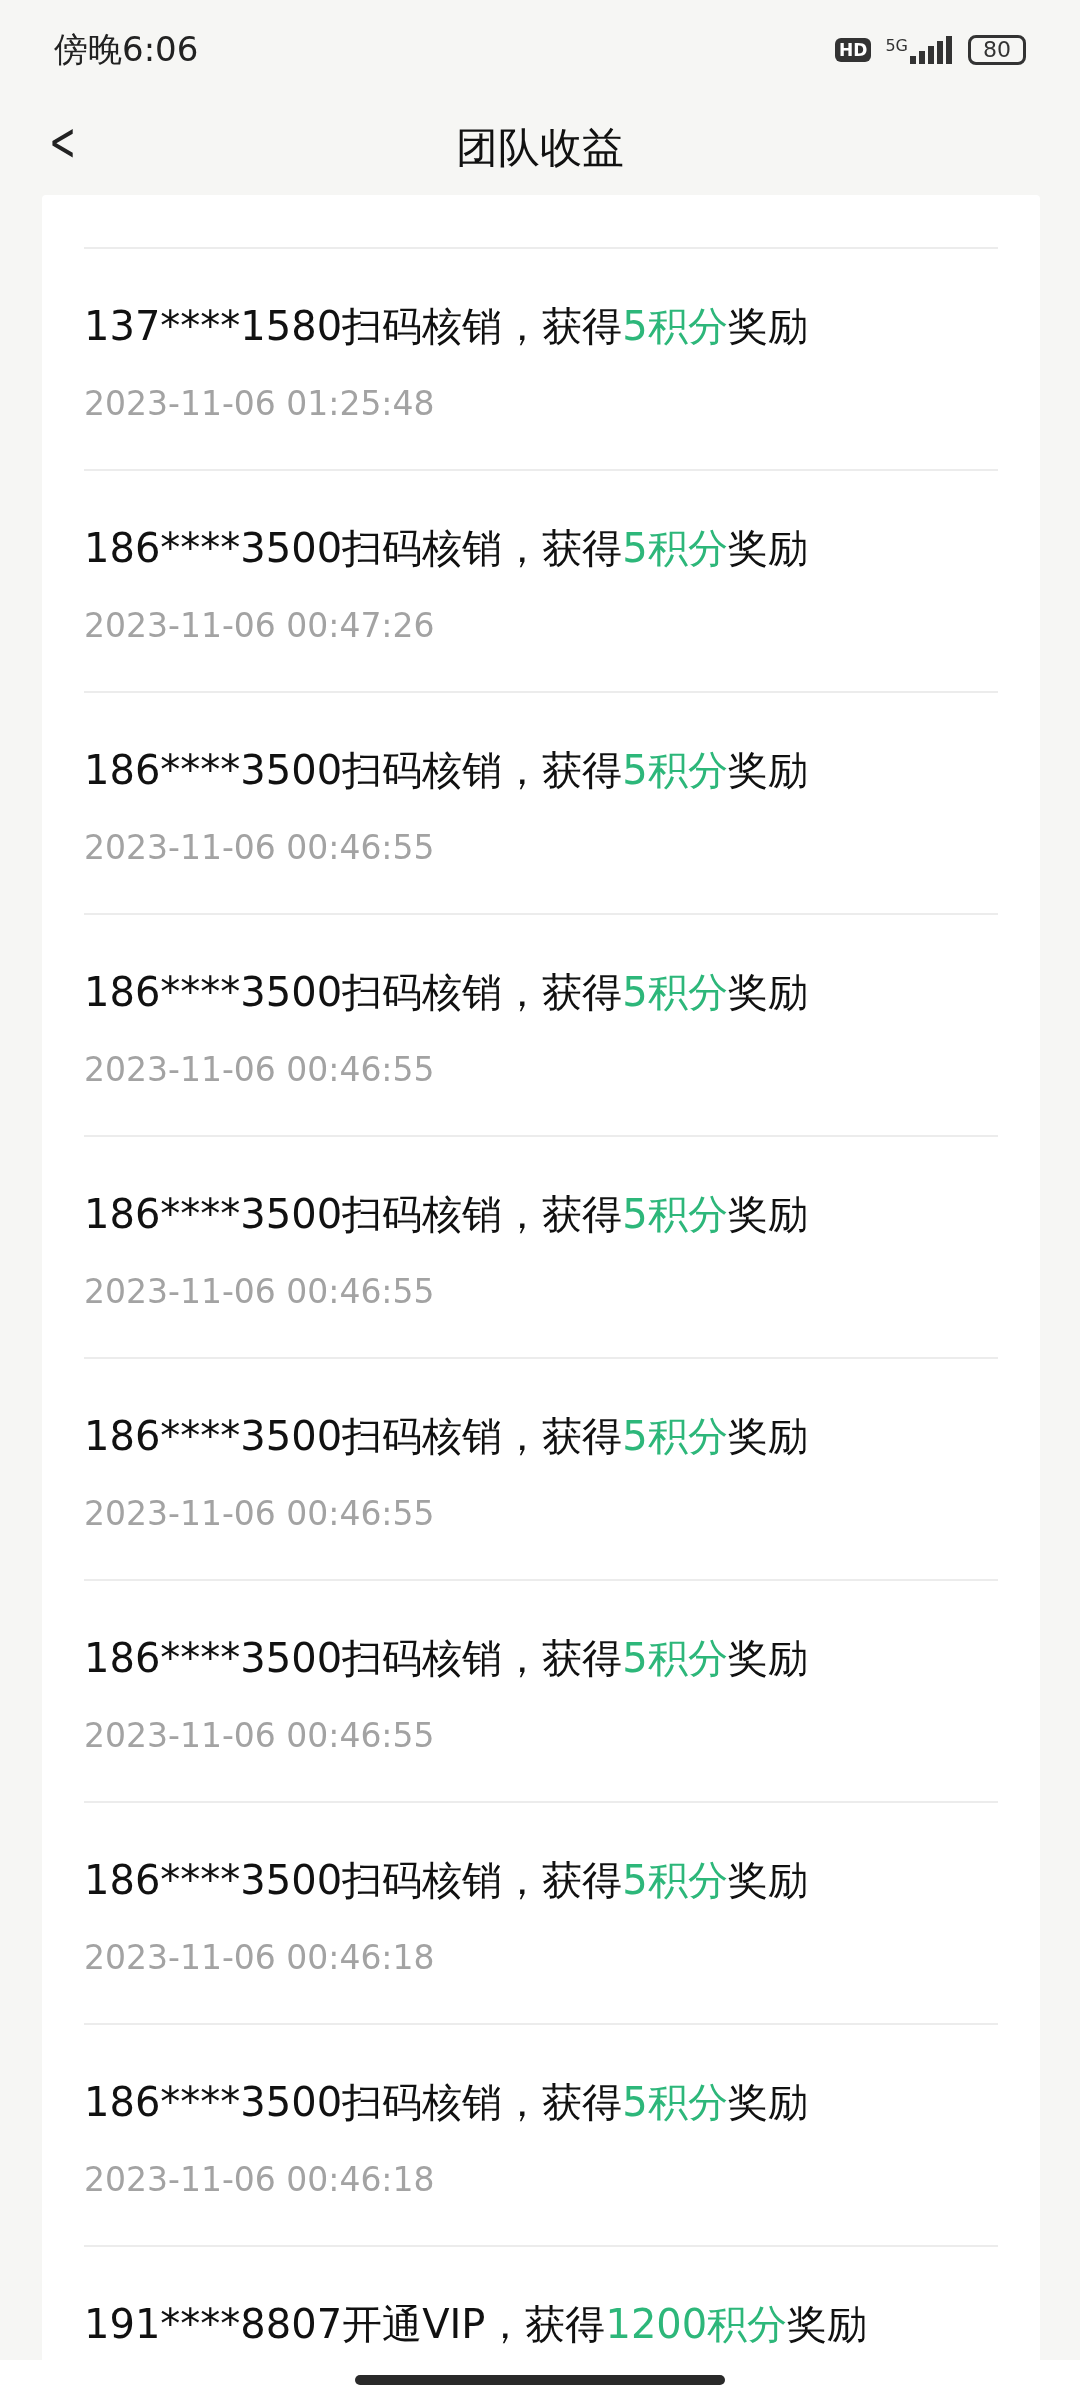  What do you see at coordinates (932, 50) in the screenshot?
I see `signal-icon` at bounding box center [932, 50].